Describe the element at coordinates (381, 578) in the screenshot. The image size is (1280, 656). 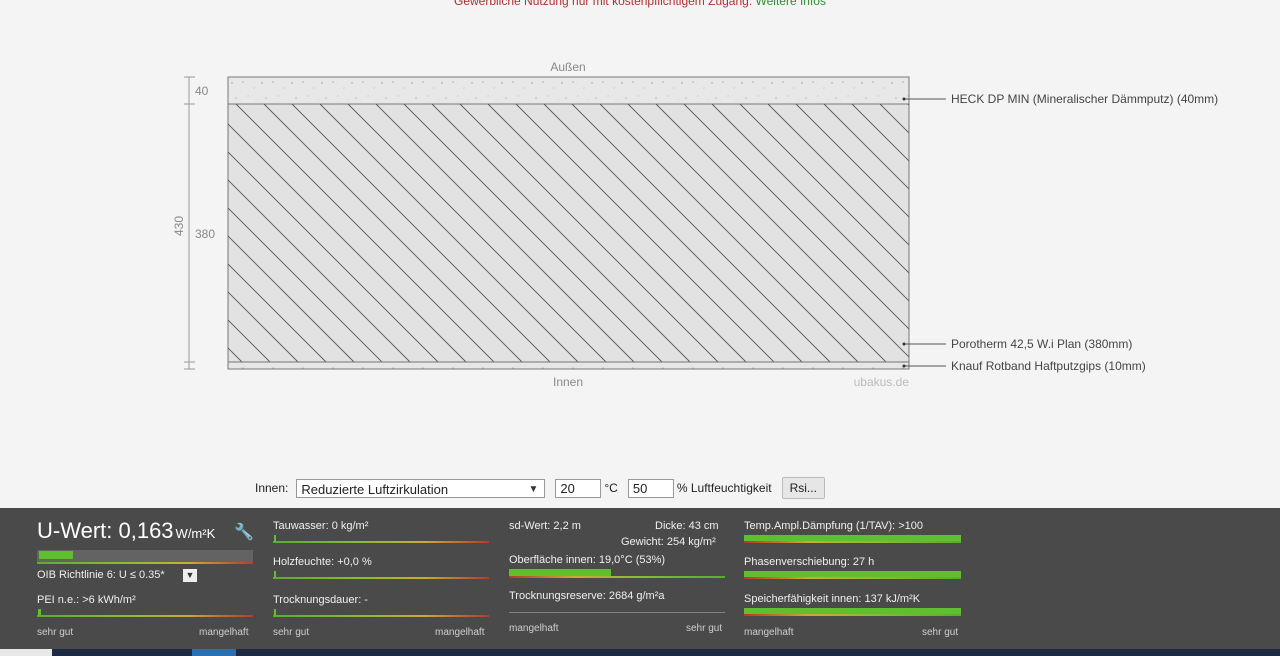
I see `wood-moisture-bar` at that location.